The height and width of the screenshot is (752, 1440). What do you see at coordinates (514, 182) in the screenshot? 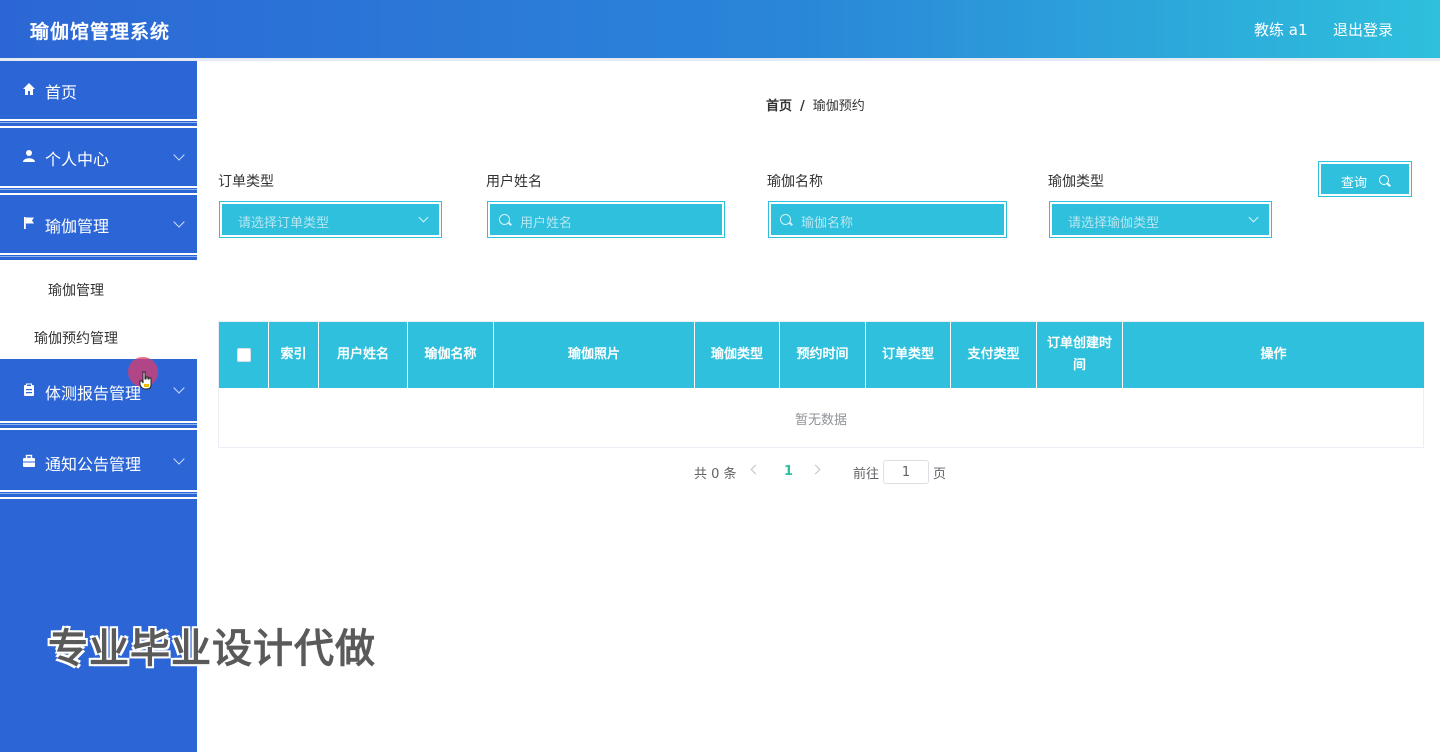
I see `user-name-label: 用户姓名` at bounding box center [514, 182].